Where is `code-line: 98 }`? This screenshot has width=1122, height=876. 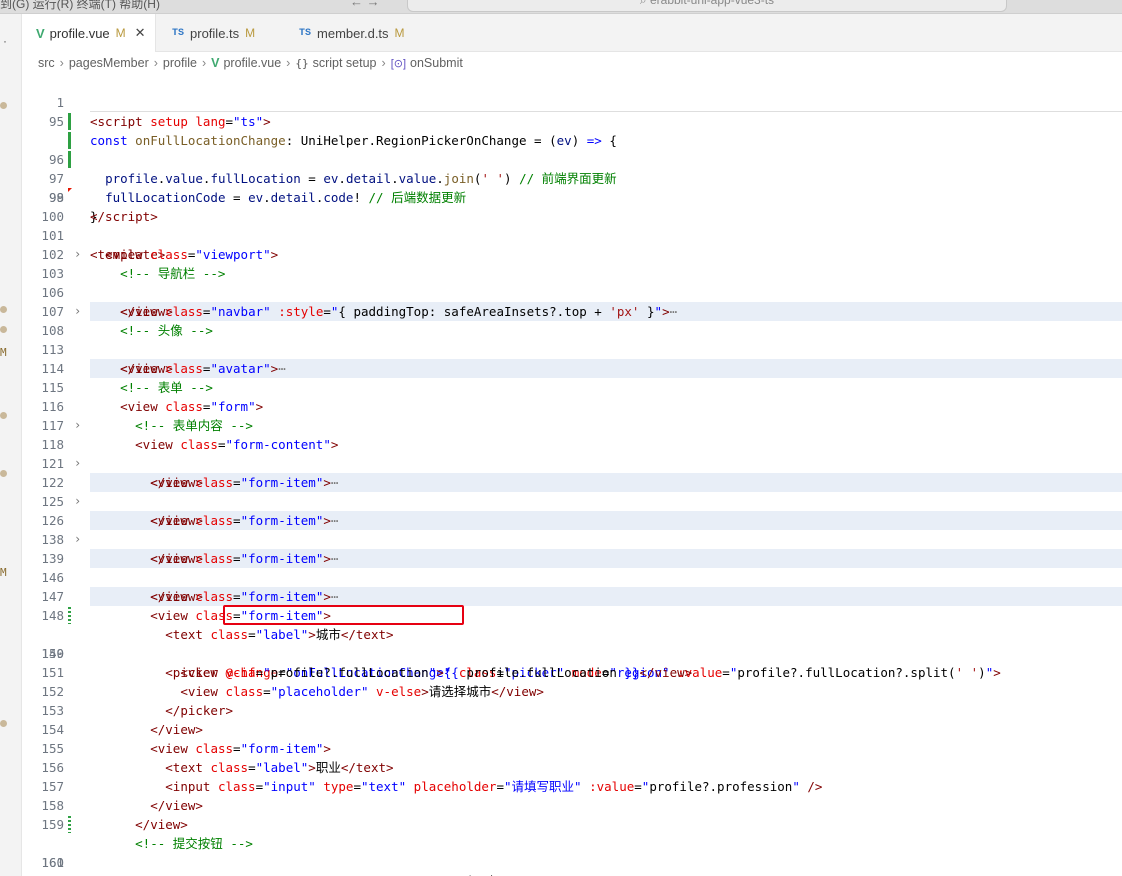 code-line: 98 } is located at coordinates (572, 187).